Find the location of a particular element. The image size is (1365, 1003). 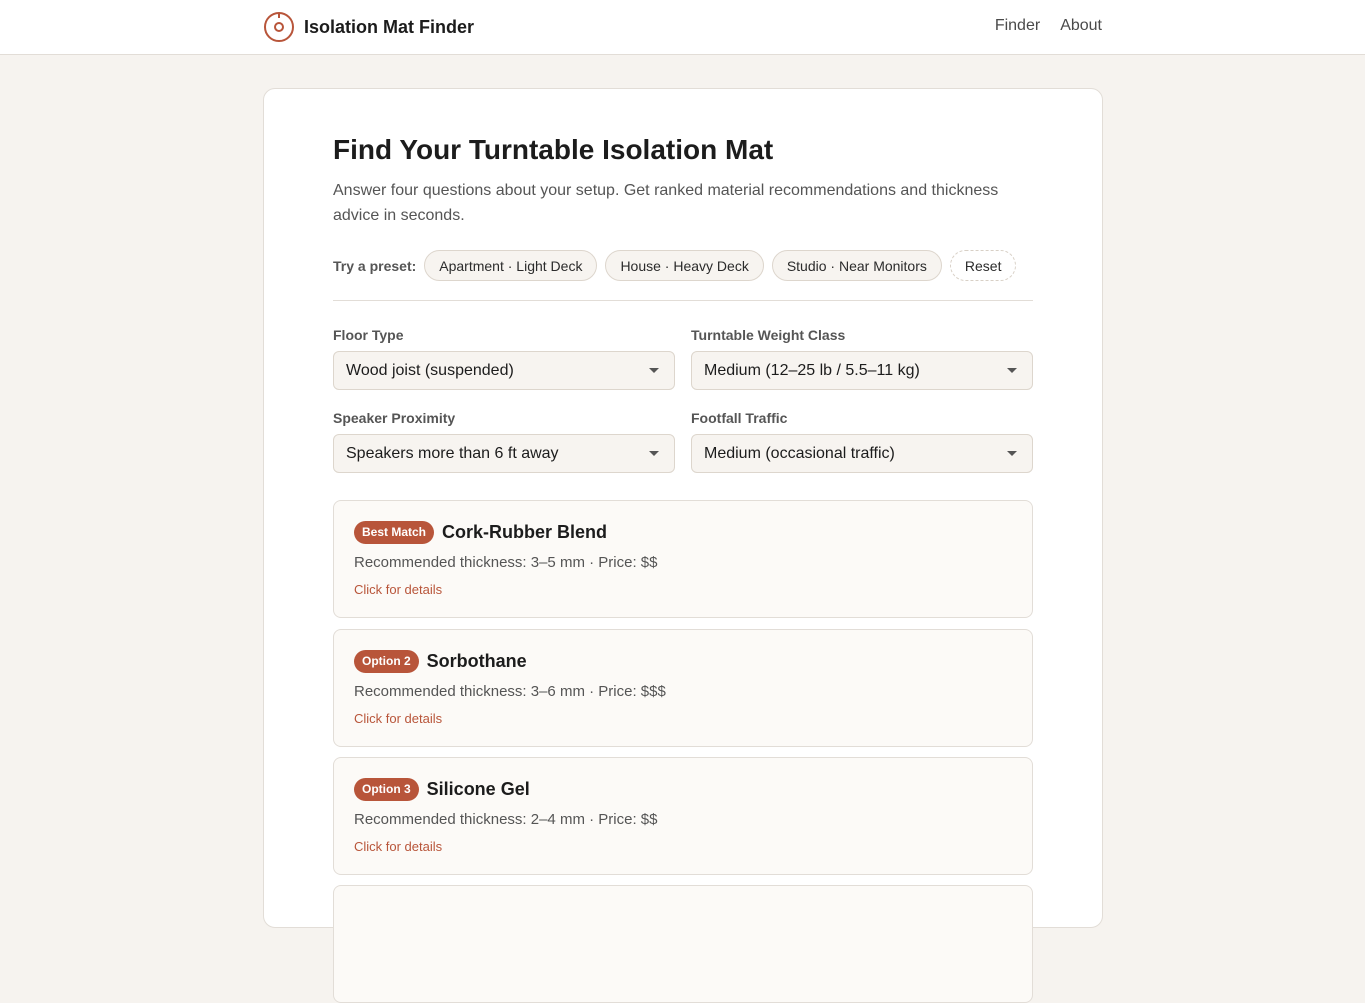

preset-apartment-light-deck-button: Apartment · Light Deck is located at coordinates (511, 265).